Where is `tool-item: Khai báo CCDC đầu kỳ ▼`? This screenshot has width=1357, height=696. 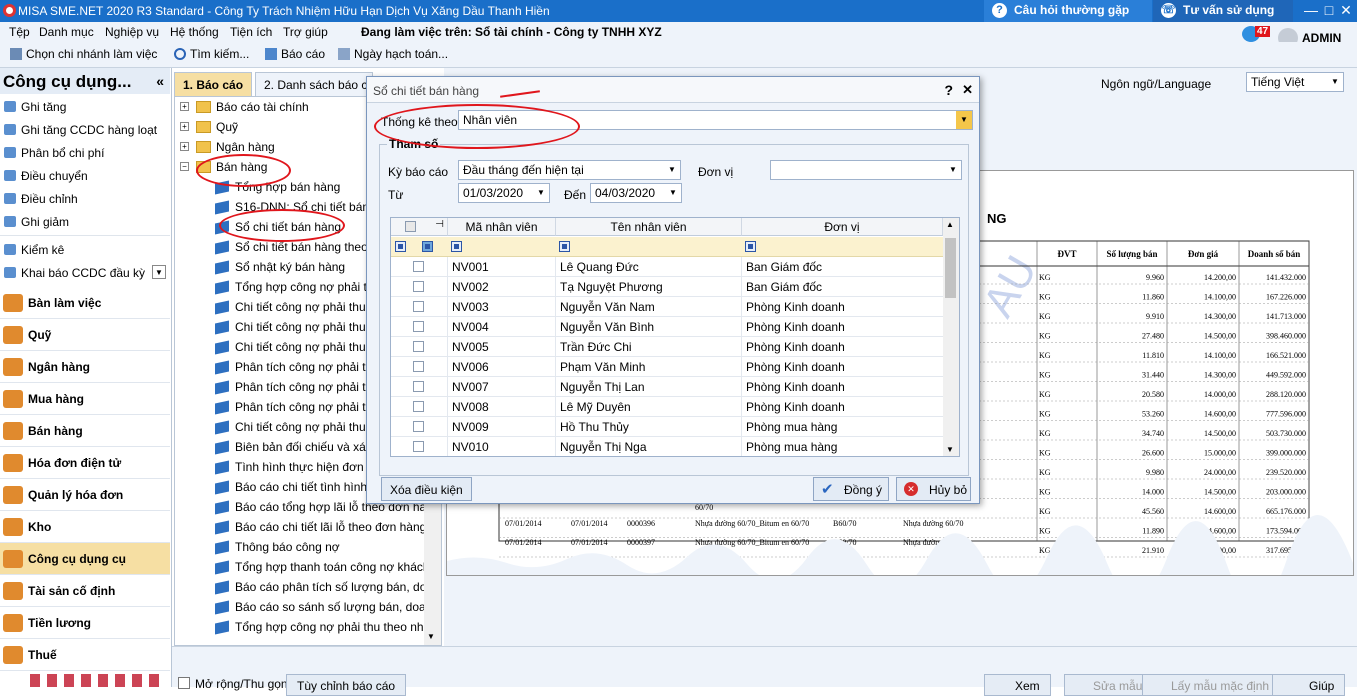 tool-item: Khai báo CCDC đầu kỳ ▼ is located at coordinates (85, 273).